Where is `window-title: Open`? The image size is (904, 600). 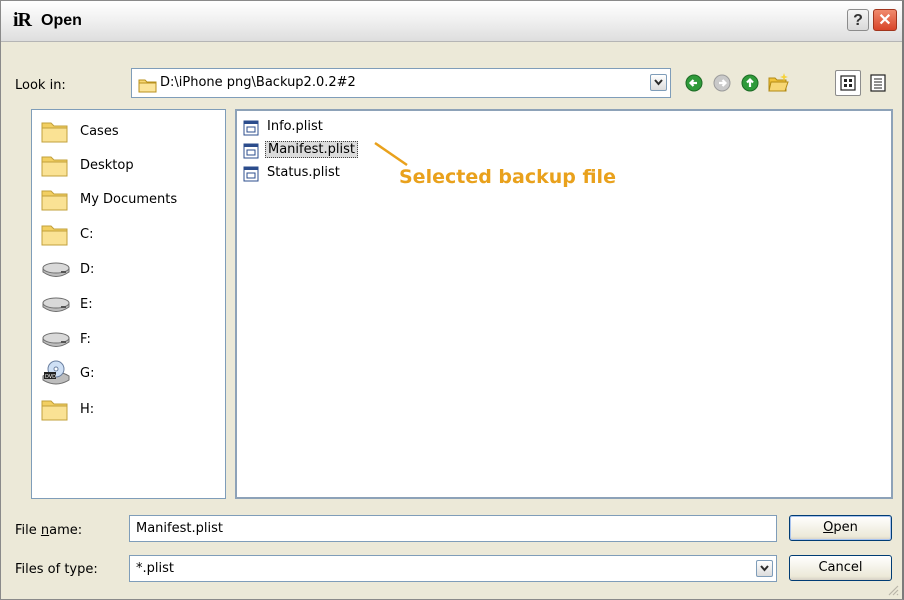
window-title: Open is located at coordinates (61, 20).